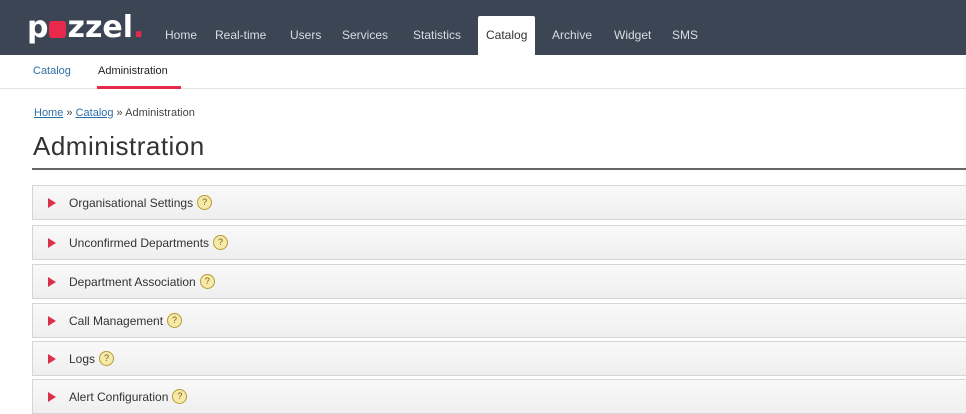 The image size is (966, 414). Describe the element at coordinates (38, 27) in the screenshot. I see `logo-letter-p: p` at that location.